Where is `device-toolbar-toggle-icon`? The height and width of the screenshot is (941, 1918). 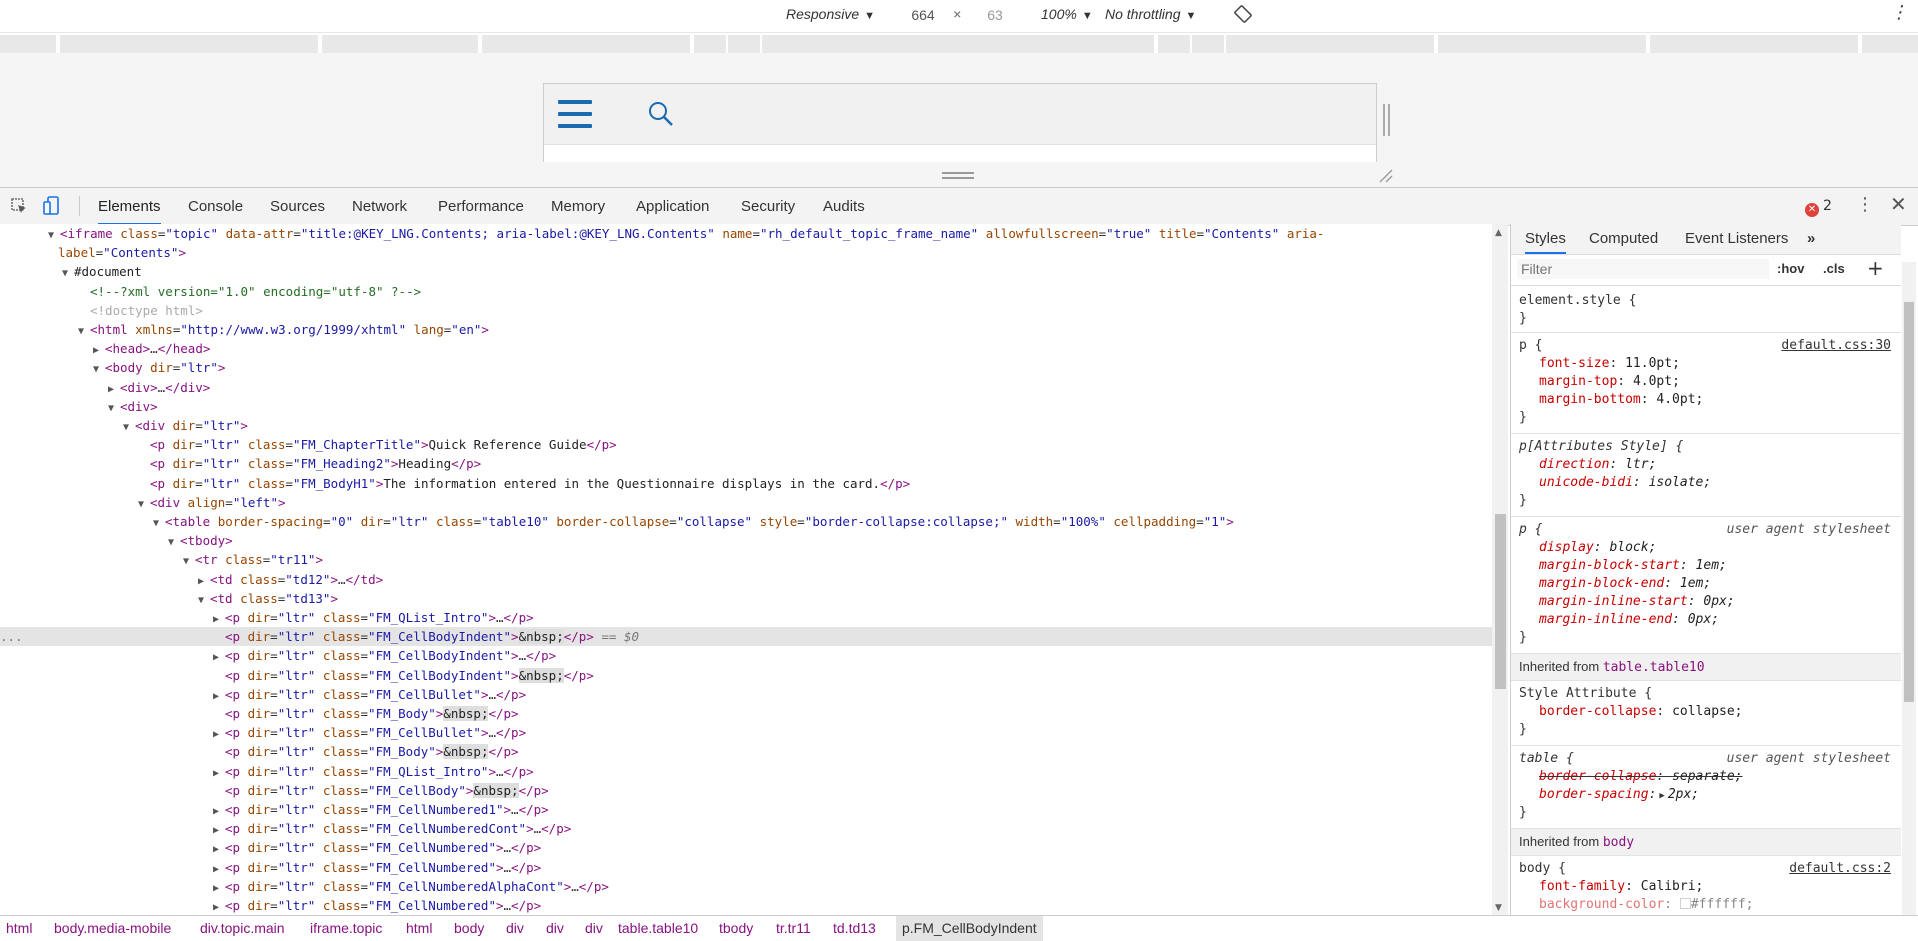
device-toolbar-toggle-icon is located at coordinates (52, 208).